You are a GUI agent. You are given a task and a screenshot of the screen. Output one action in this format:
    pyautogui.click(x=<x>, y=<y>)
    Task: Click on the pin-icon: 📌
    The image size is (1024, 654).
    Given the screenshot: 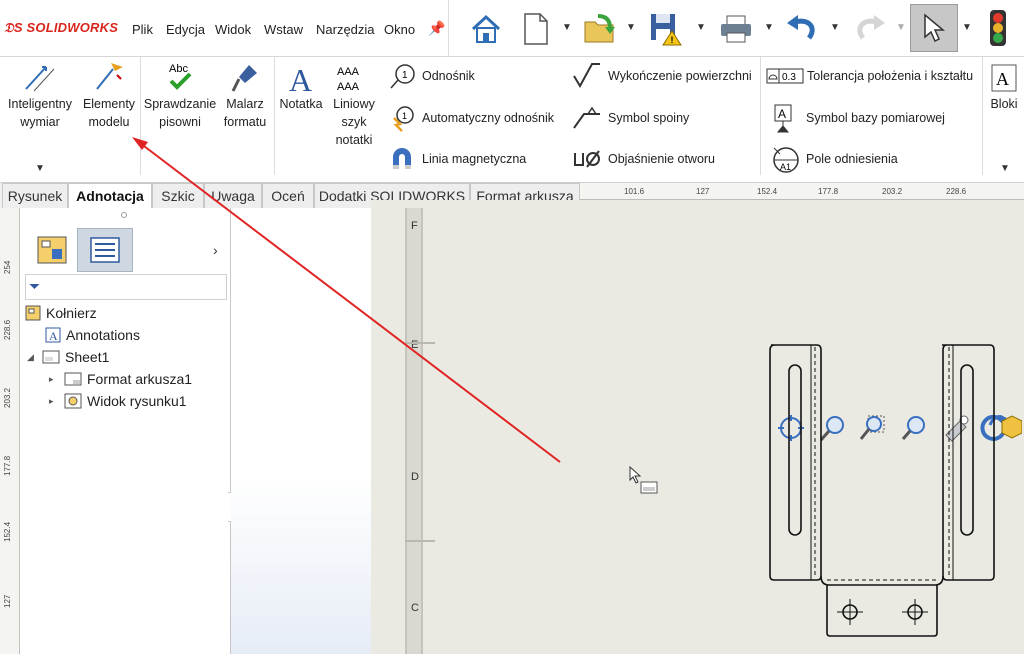 What is the action you would take?
    pyautogui.click(x=436, y=28)
    